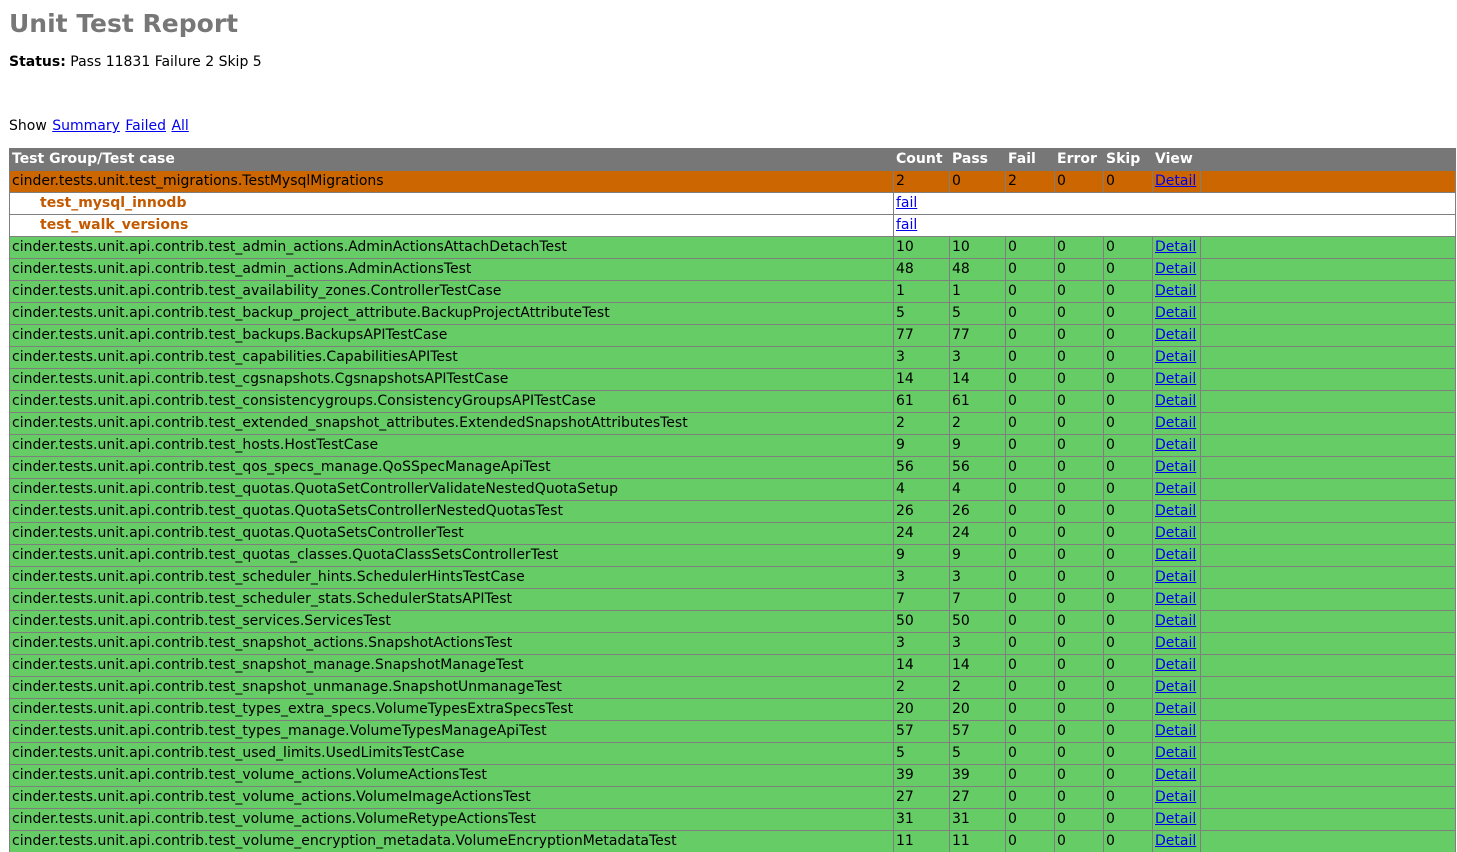 This screenshot has height=852, width=1457. Describe the element at coordinates (1128, 159) in the screenshot. I see `header-skip: Skip` at that location.